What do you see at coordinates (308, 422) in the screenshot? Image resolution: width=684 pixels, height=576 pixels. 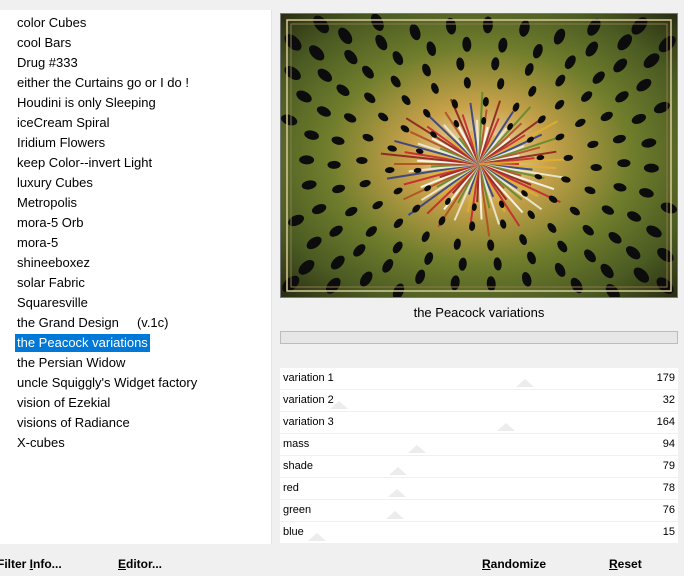 I see `slider-label: variation 3` at bounding box center [308, 422].